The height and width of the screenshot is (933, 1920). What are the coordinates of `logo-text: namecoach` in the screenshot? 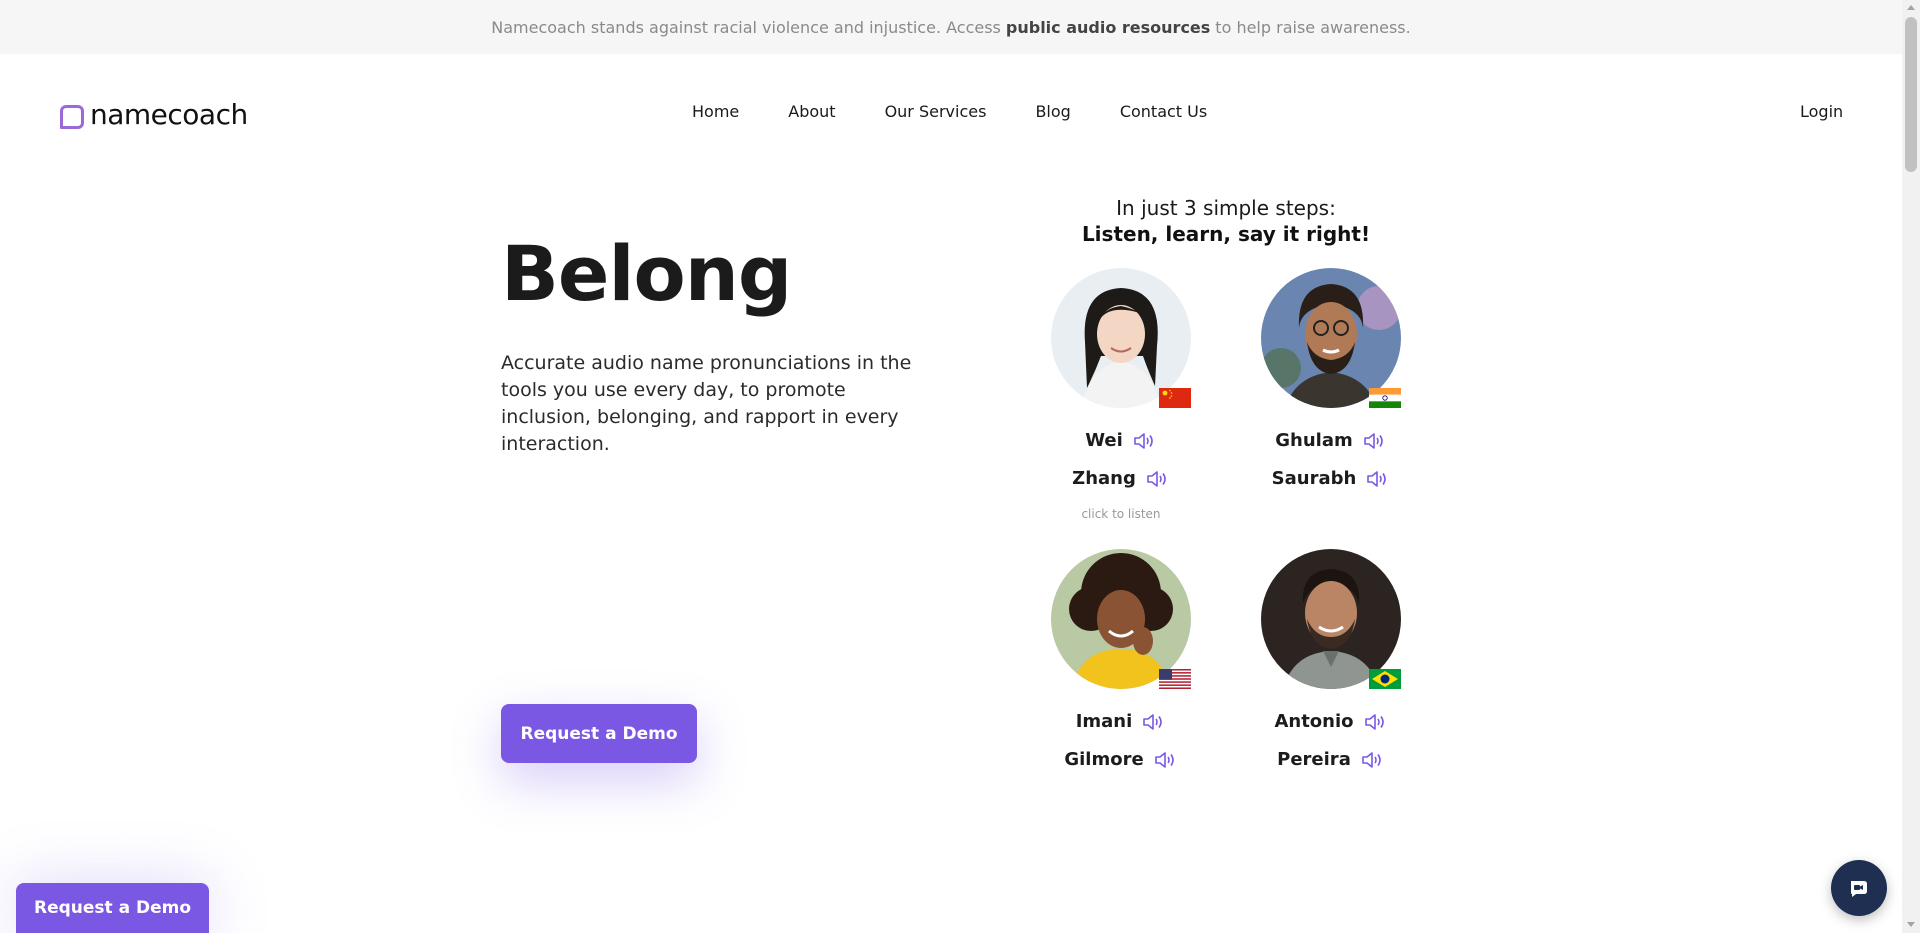 It's located at (169, 114).